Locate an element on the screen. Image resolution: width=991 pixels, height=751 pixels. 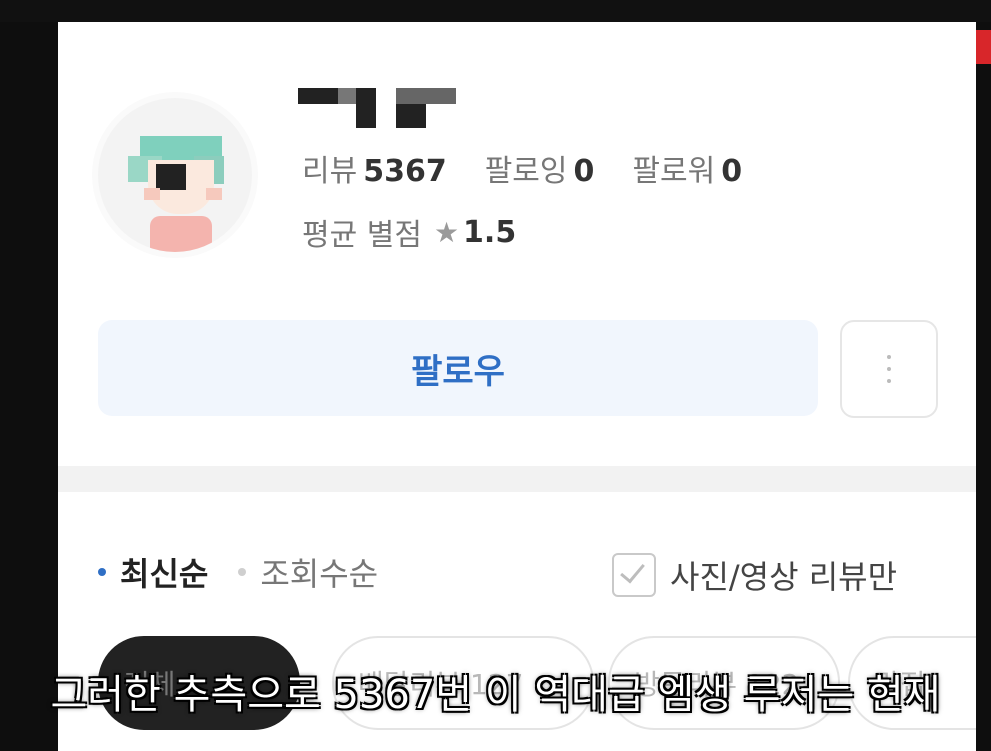
checkbox-icon is located at coordinates (634, 575).